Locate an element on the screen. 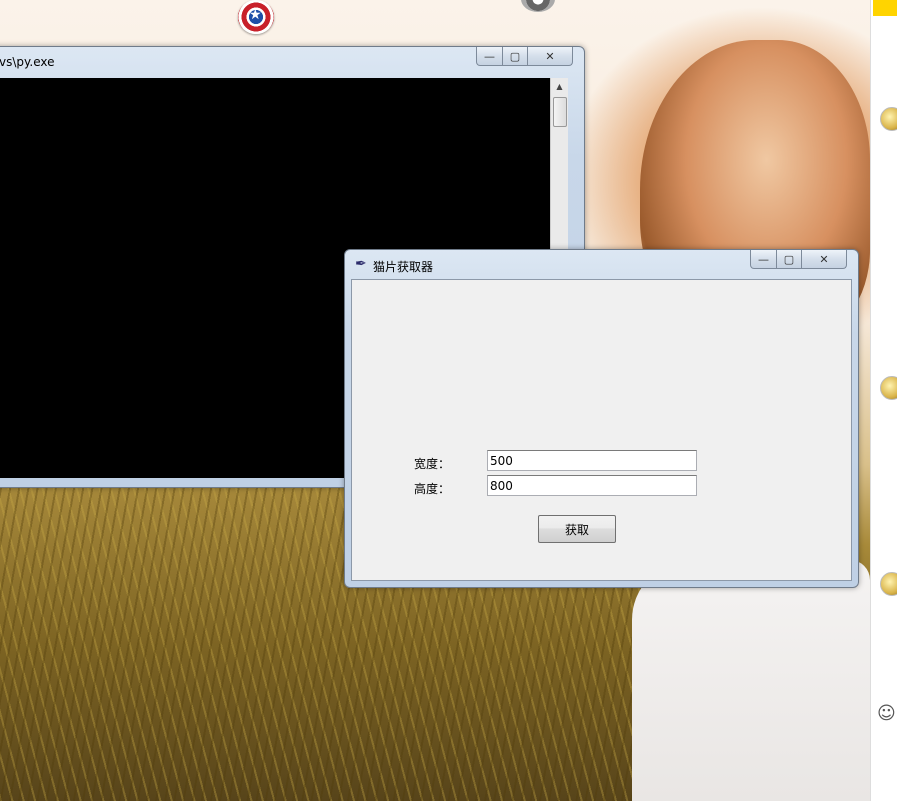  tk-titlebar: ✒ 猫片获取器 — ▢ ✕ is located at coordinates (601, 265).